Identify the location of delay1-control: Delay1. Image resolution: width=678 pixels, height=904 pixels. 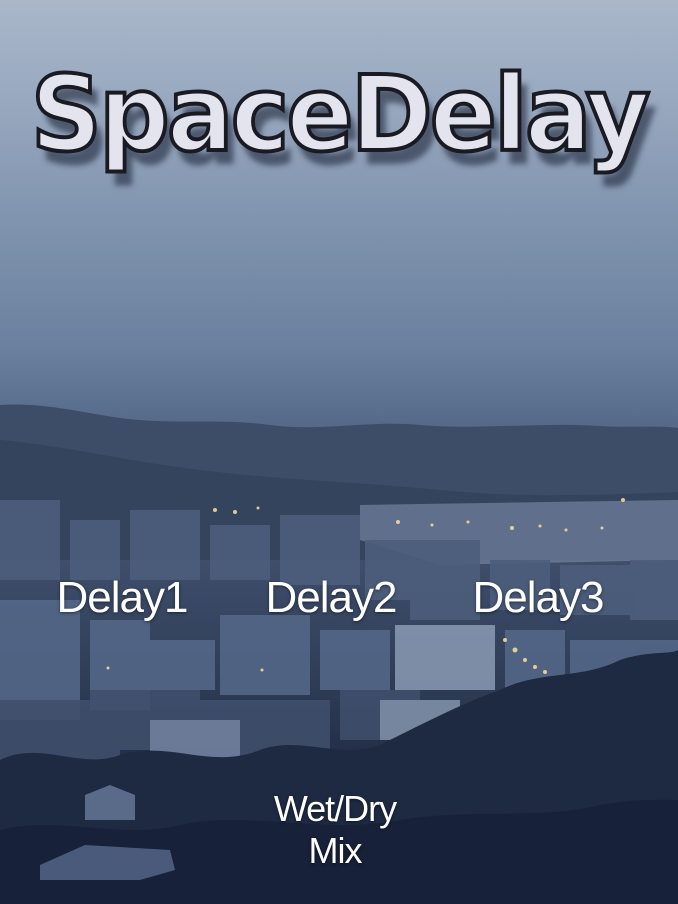
(122, 598).